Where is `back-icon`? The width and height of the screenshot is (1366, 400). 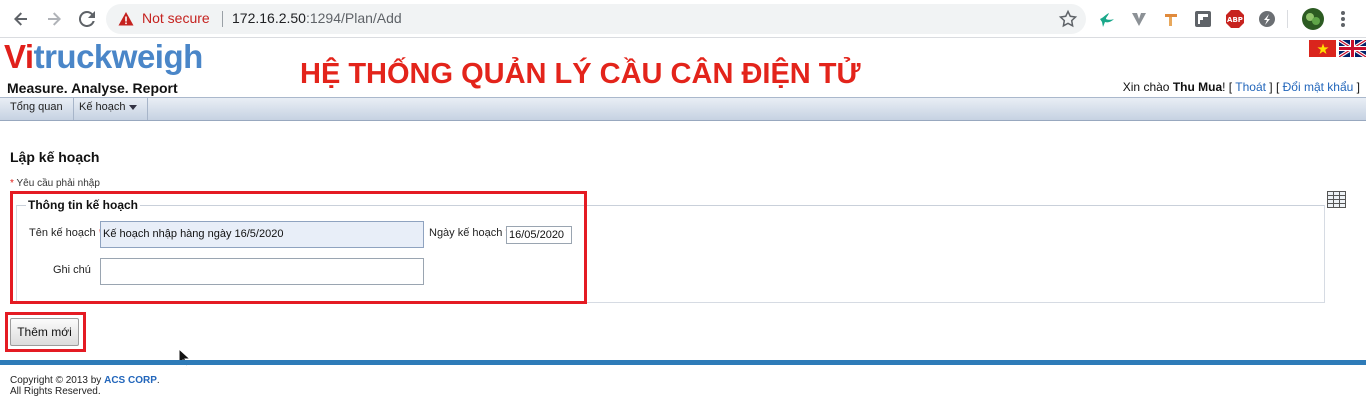
back-icon is located at coordinates (21, 19).